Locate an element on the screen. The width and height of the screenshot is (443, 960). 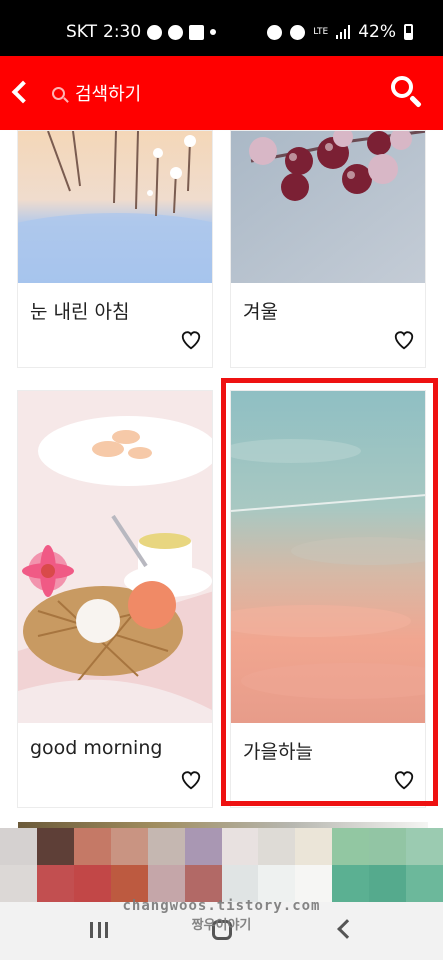
watermark-blog-name: 짱우이야기 is located at coordinates (221, 925).